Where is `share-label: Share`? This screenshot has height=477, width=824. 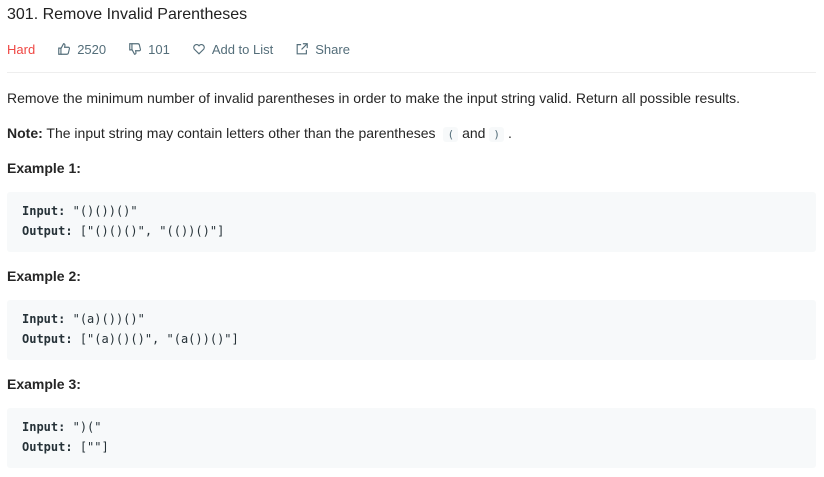
share-label: Share is located at coordinates (332, 49).